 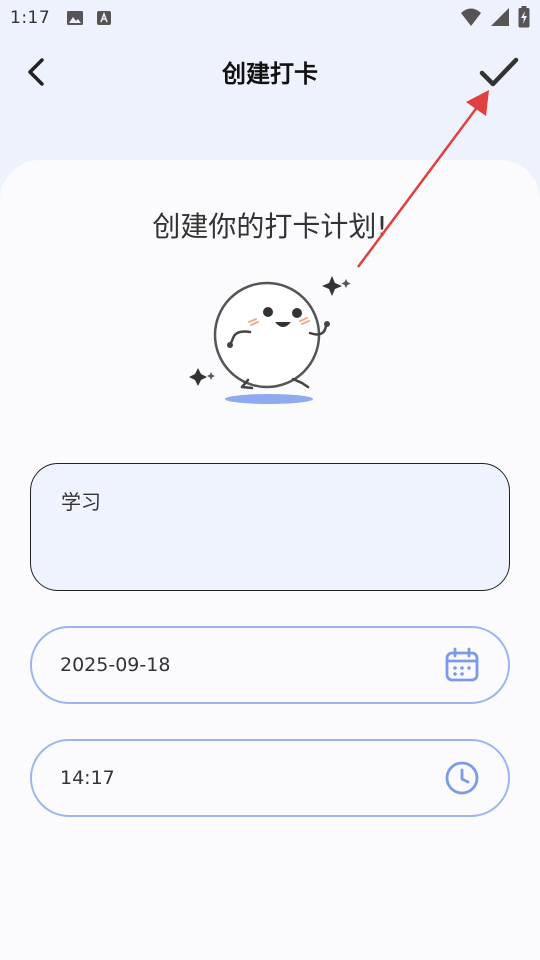 What do you see at coordinates (270, 665) in the screenshot?
I see `date-picker-field: 2025-09-18` at bounding box center [270, 665].